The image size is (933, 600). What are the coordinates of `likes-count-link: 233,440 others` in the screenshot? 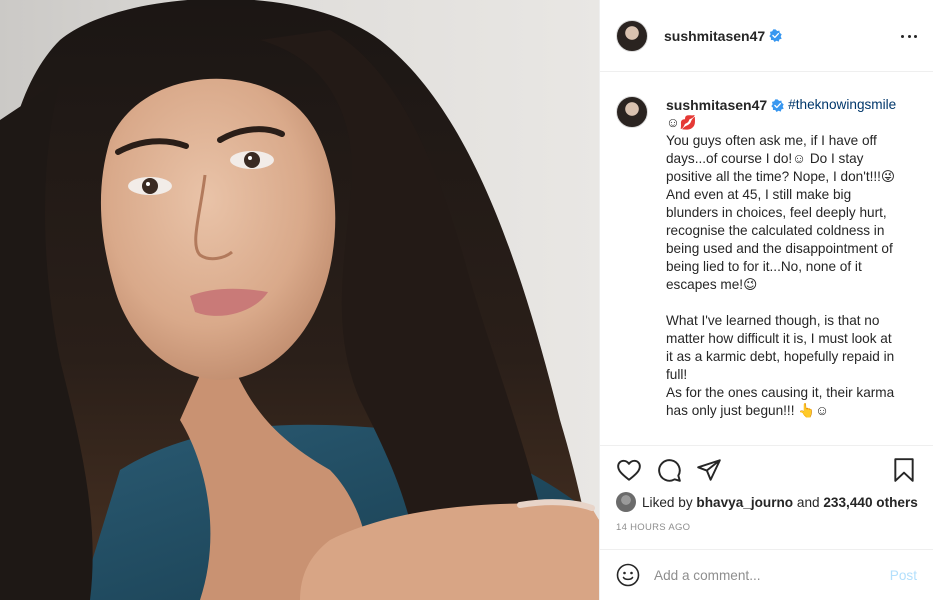 It's located at (870, 502).